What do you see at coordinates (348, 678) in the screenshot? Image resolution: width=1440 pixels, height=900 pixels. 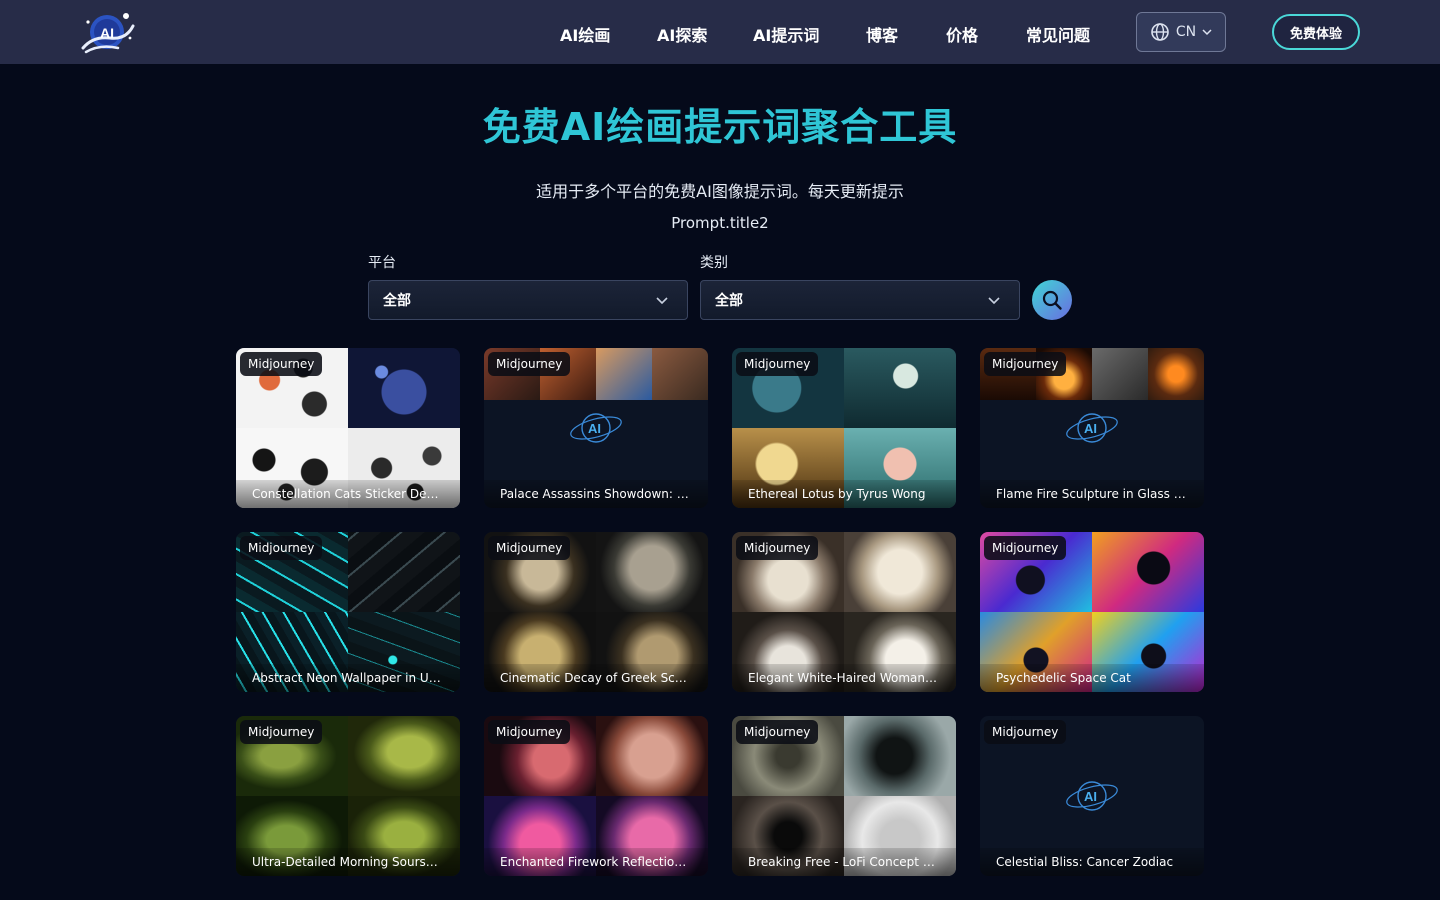 I see `card-title: Abstract Neon Wallpaper in Unreal Engine` at bounding box center [348, 678].